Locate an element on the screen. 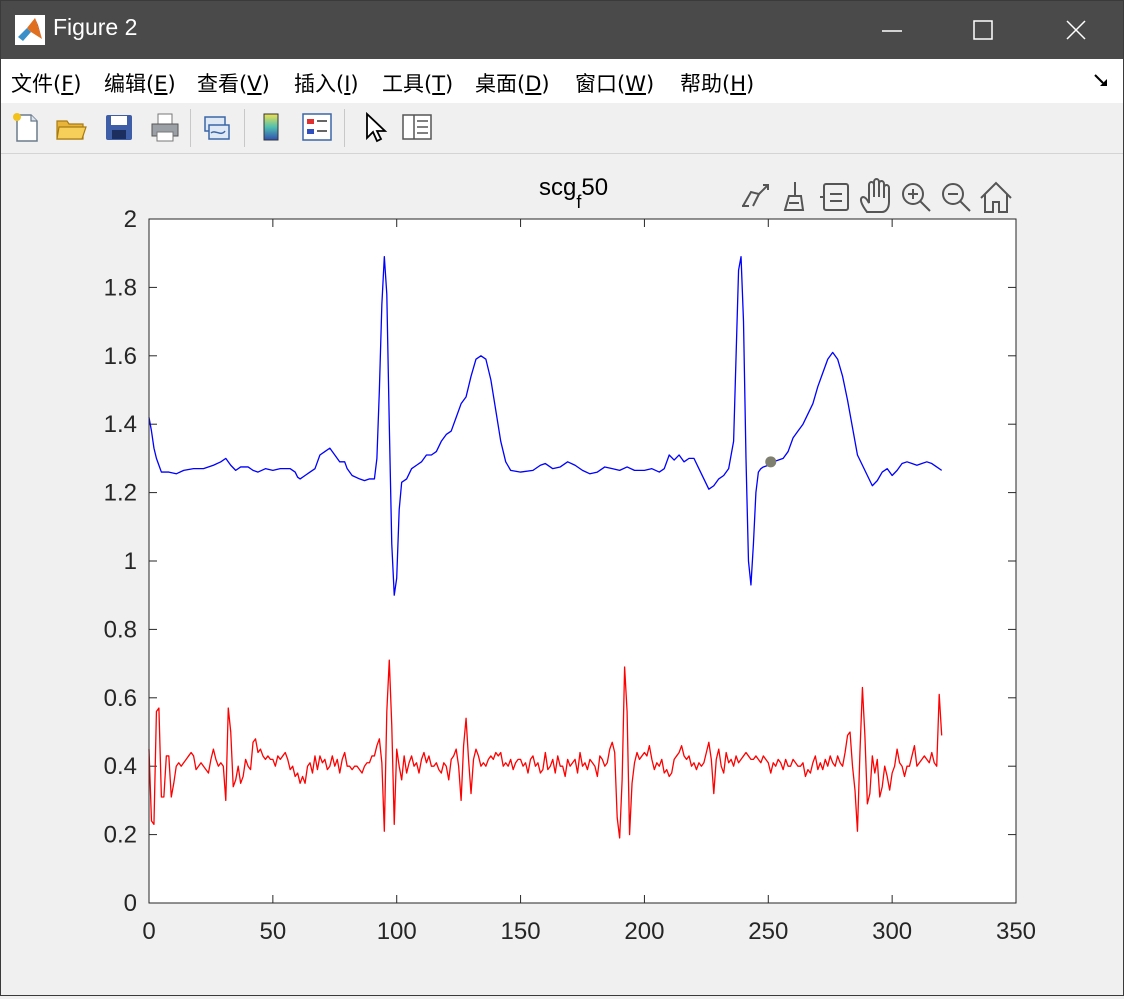 This screenshot has width=1124, height=999. x-tick-label: 300 is located at coordinates (892, 931).